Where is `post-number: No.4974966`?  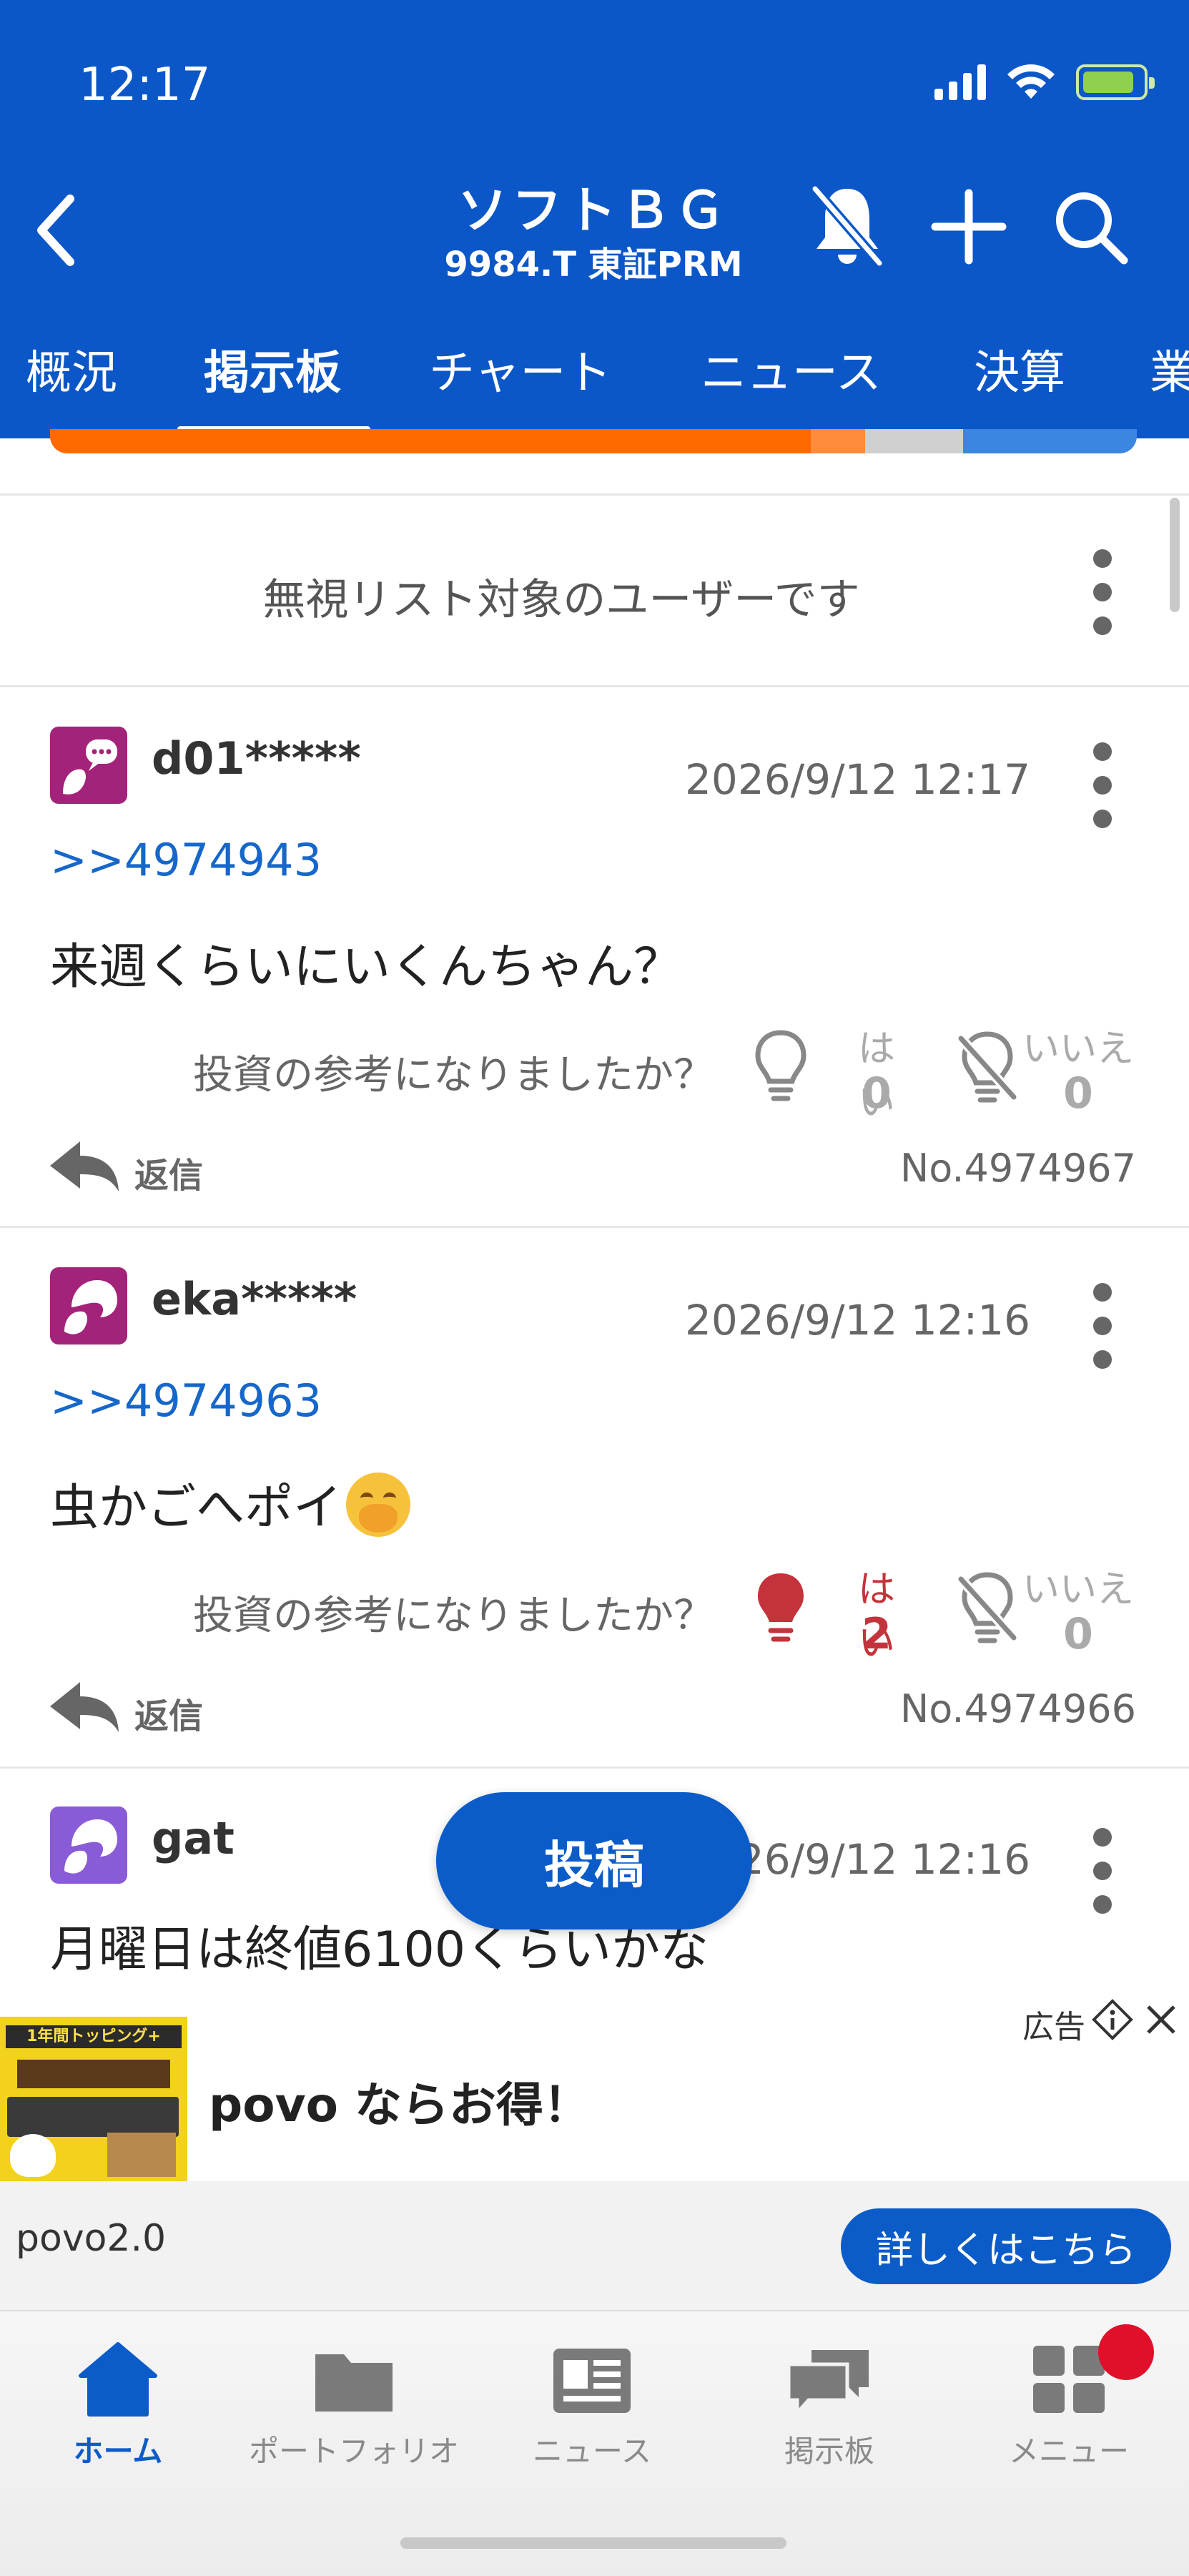 post-number: No.4974966 is located at coordinates (1017, 1709).